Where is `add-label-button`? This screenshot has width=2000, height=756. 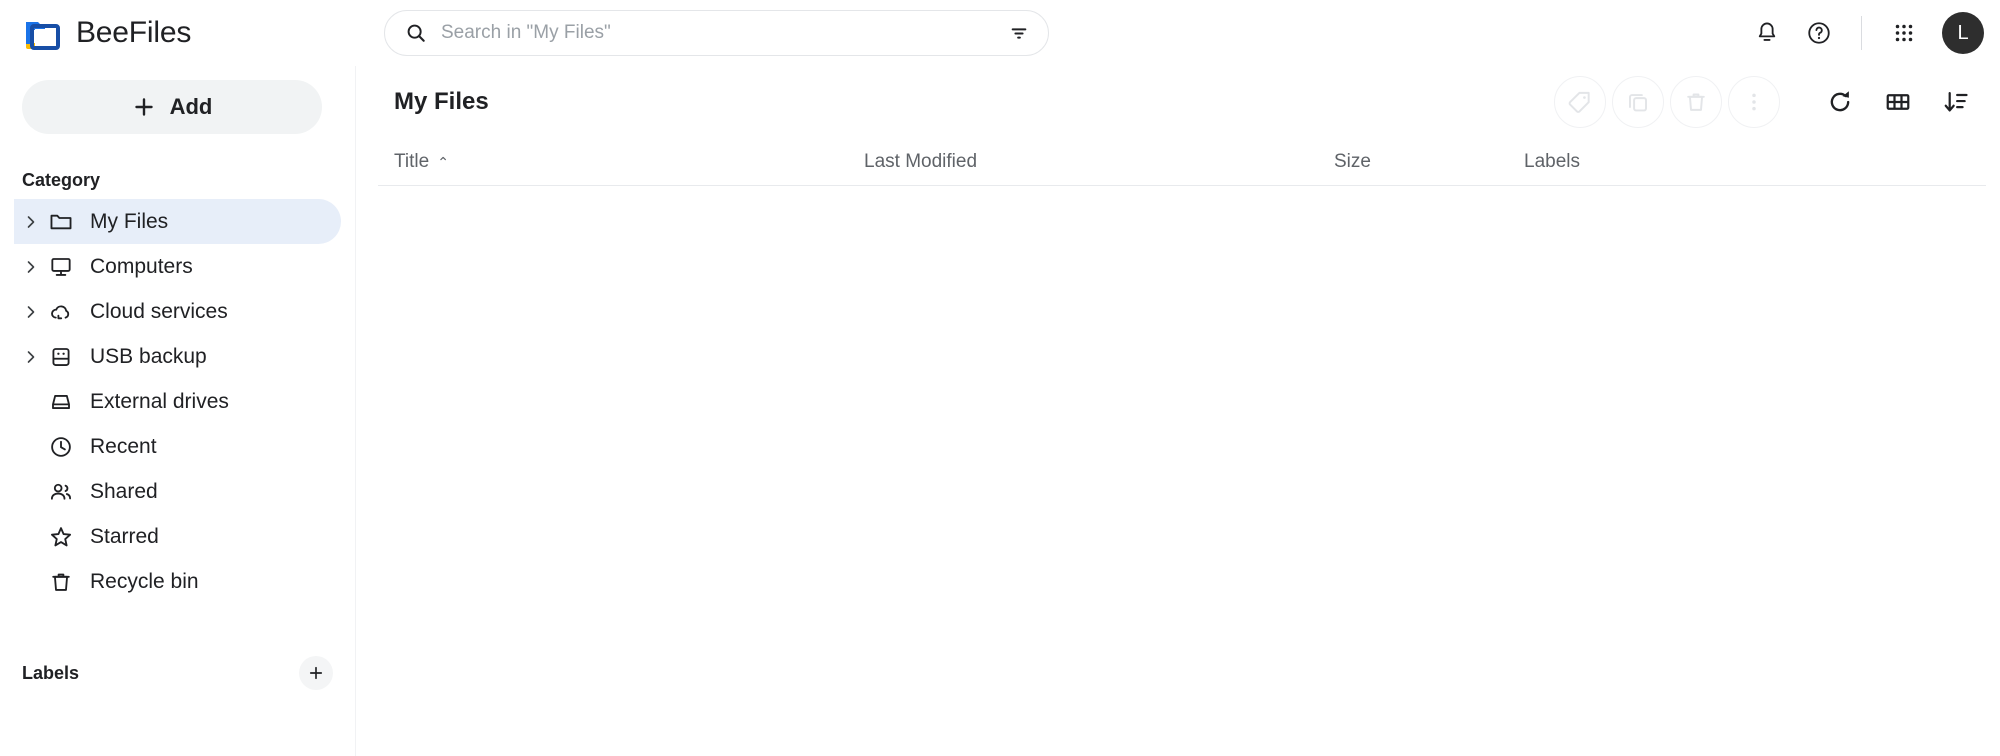
add-label-button is located at coordinates (316, 673).